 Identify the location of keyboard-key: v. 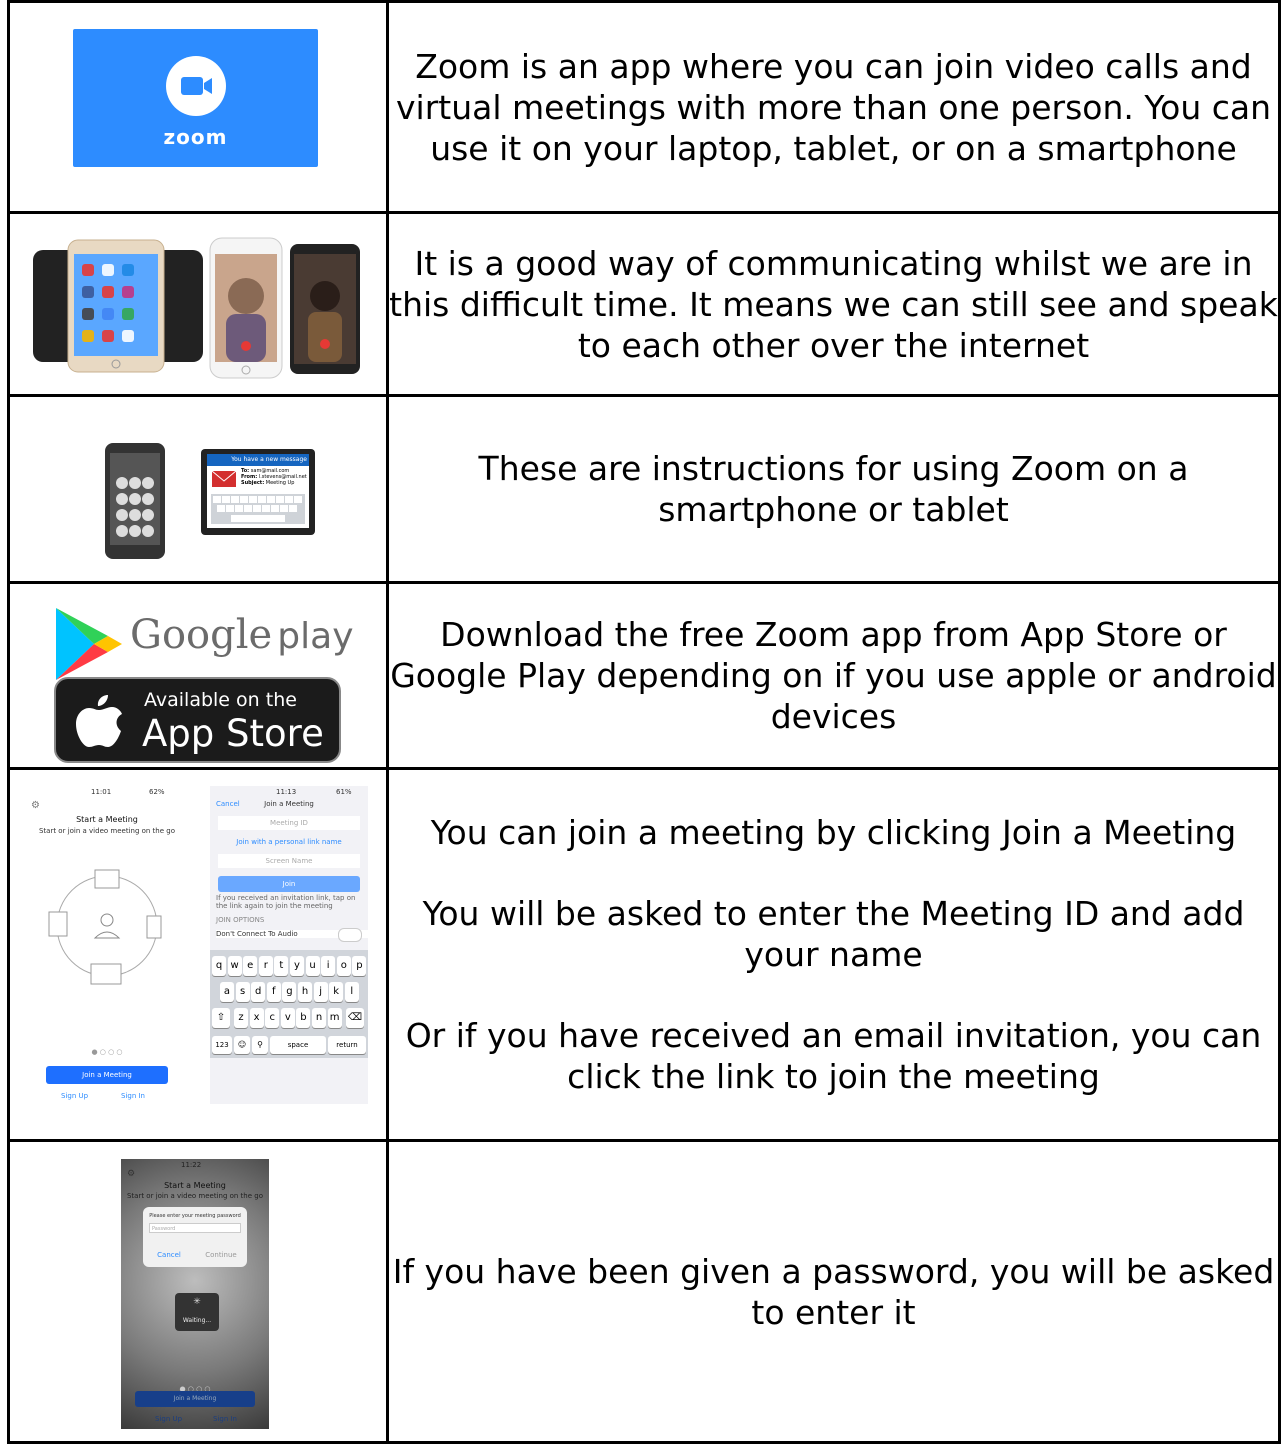
(287, 1017).